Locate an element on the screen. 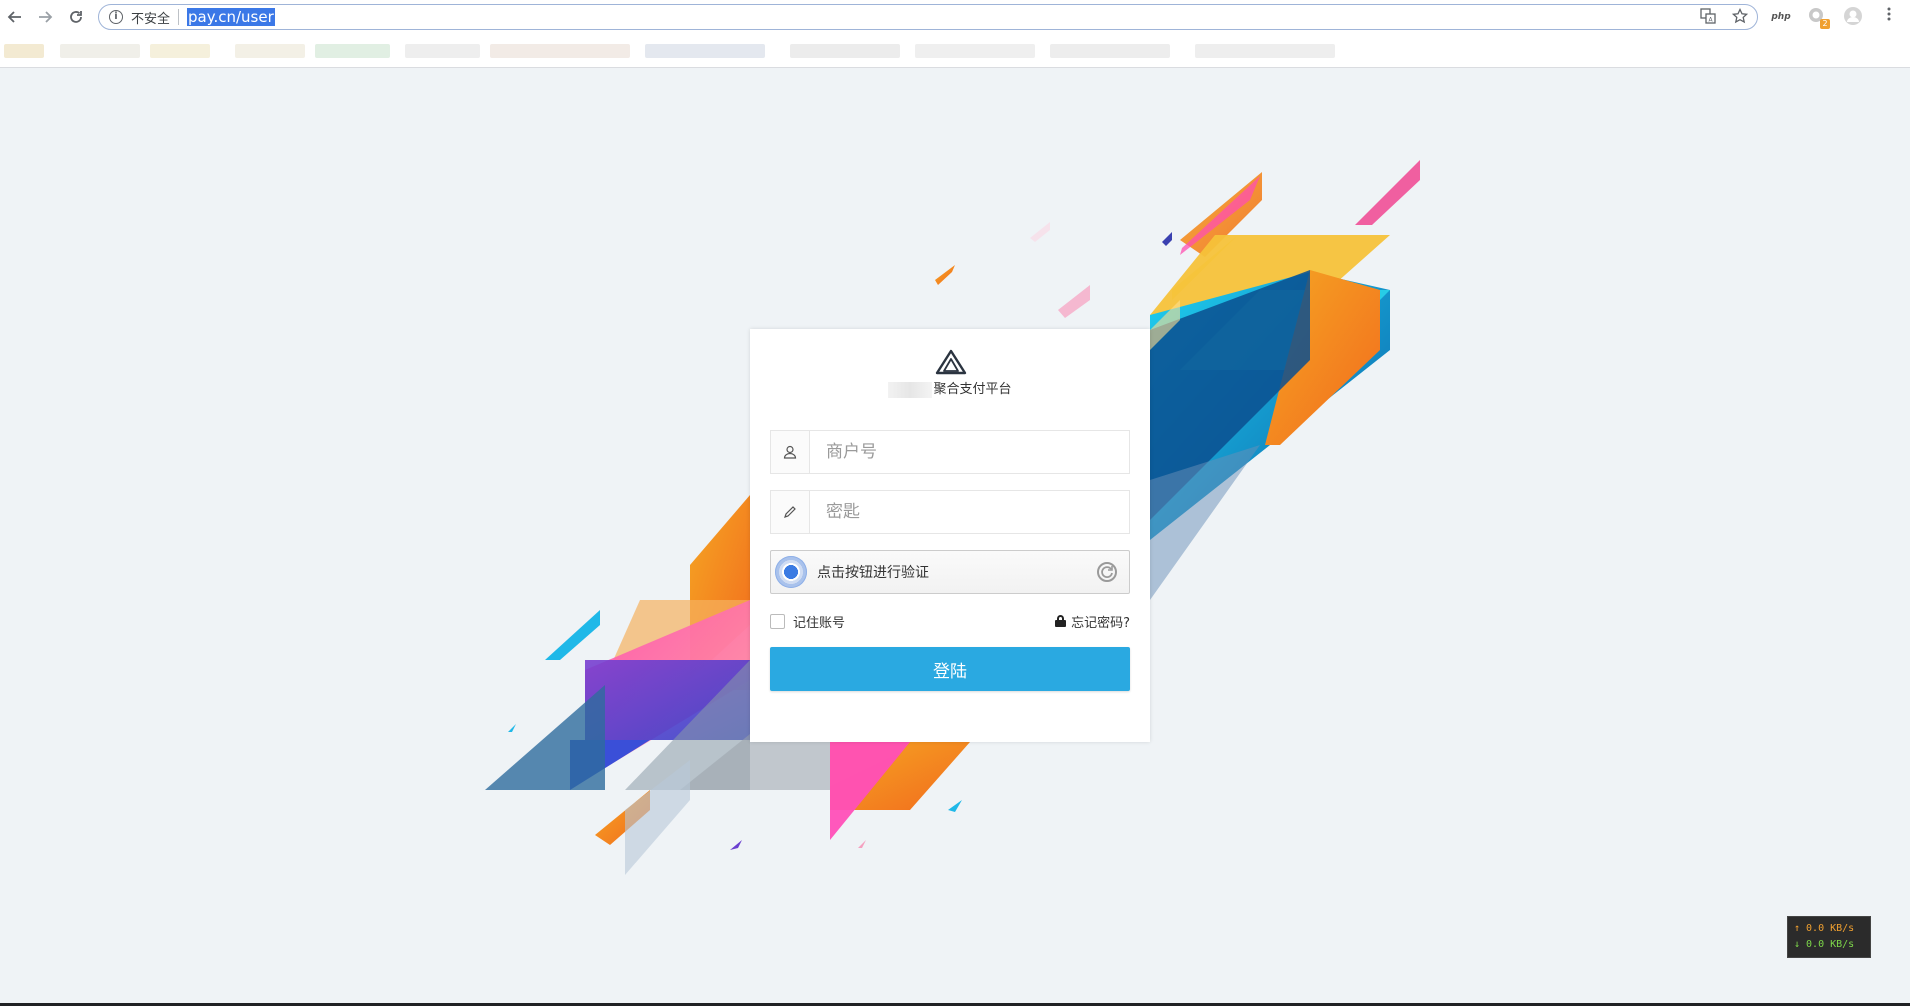 The width and height of the screenshot is (1910, 1006). remember-label: 记住账号 is located at coordinates (819, 623).